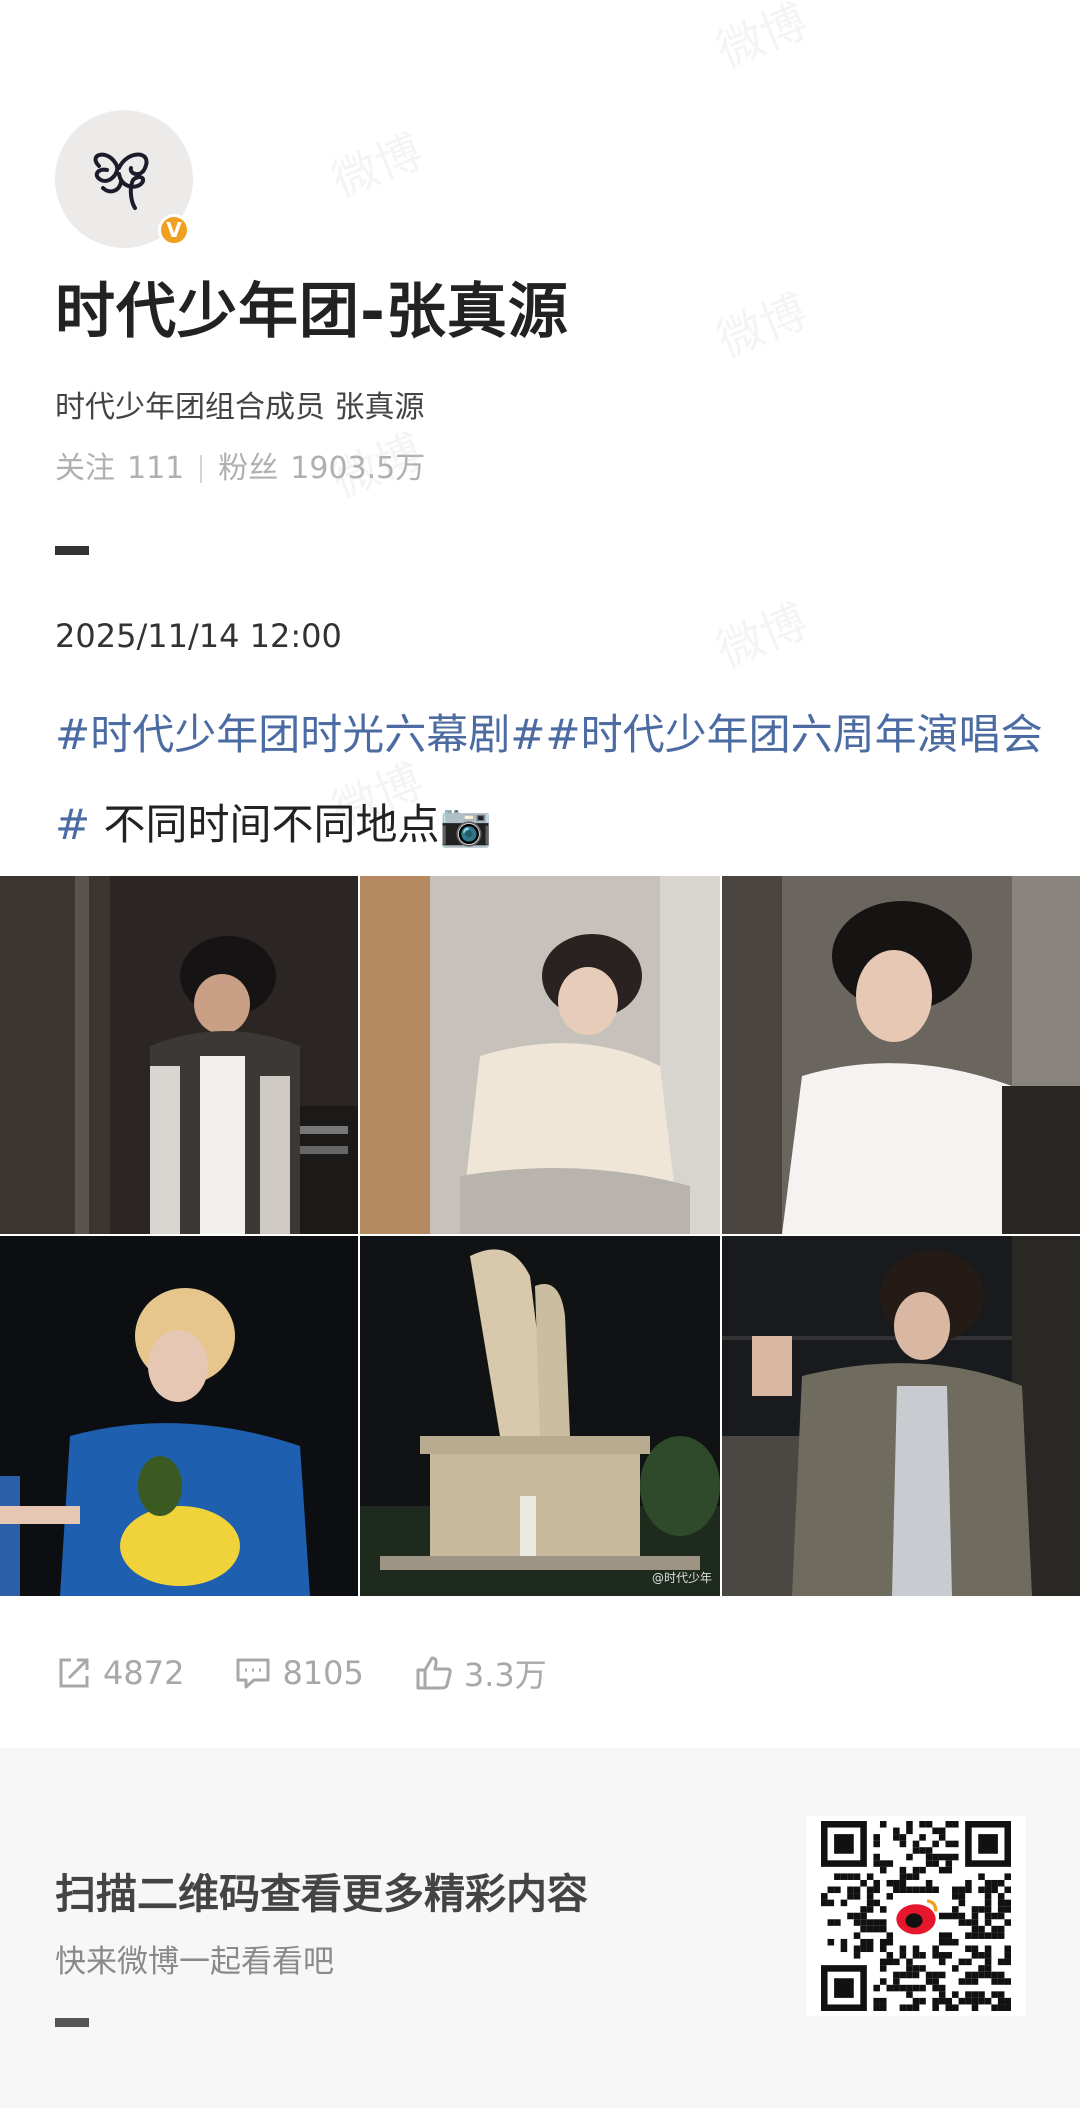  Describe the element at coordinates (144, 1673) in the screenshot. I see `share-count: 4872` at that location.